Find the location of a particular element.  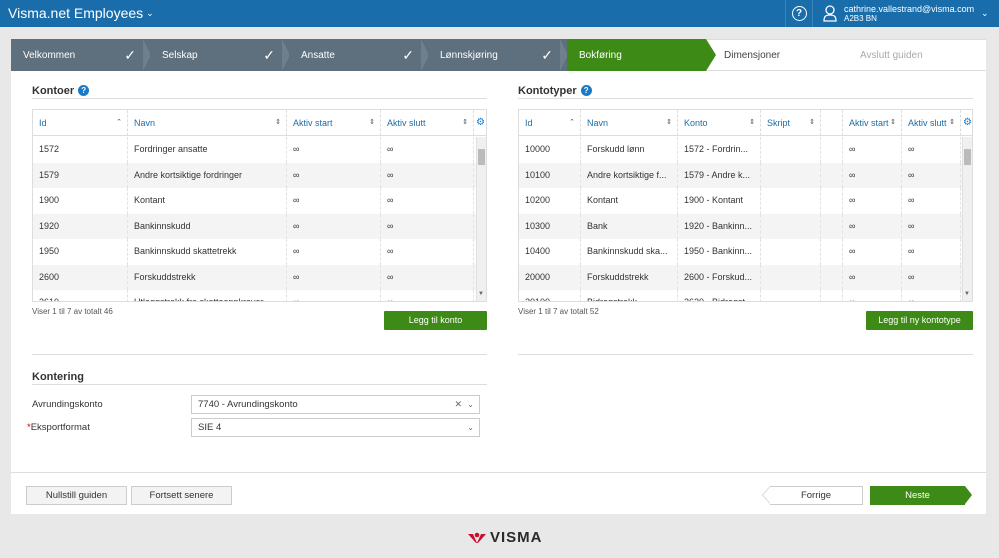

table-row: 1900 Kontant ∞ ∞ is located at coordinates (259, 201).